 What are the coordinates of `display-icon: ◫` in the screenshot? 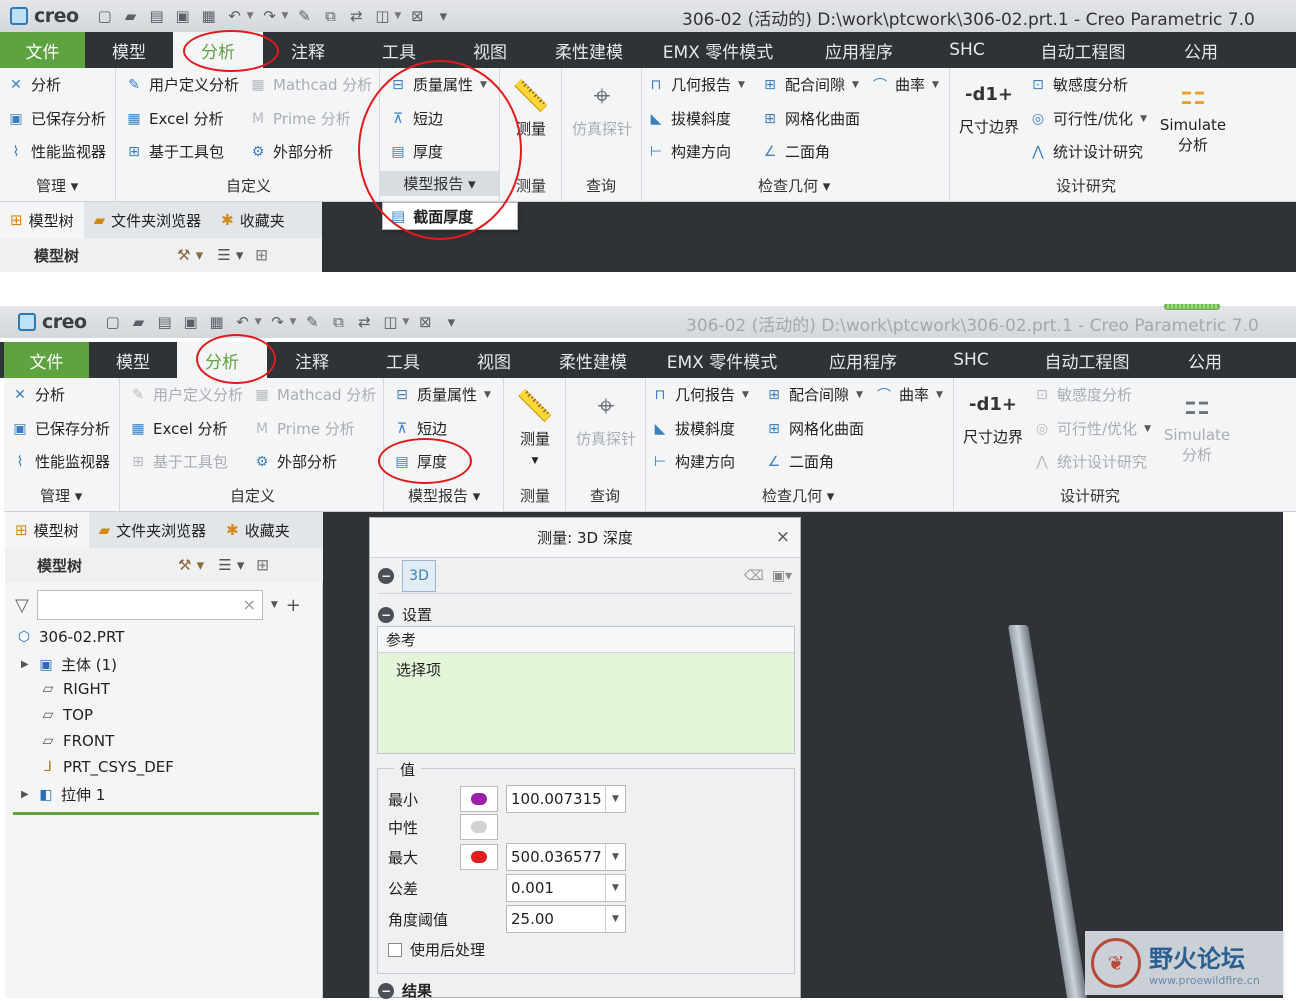 It's located at (390, 322).